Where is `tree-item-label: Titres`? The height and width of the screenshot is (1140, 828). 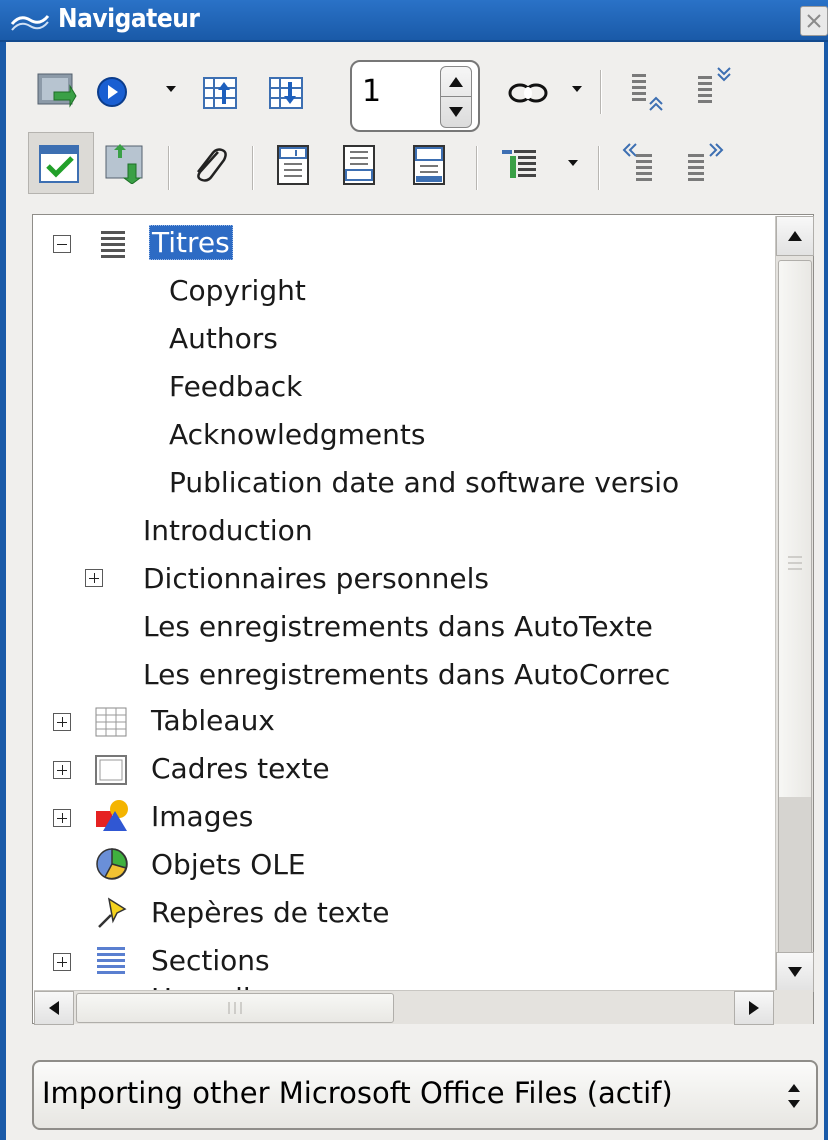 tree-item-label: Titres is located at coordinates (191, 242).